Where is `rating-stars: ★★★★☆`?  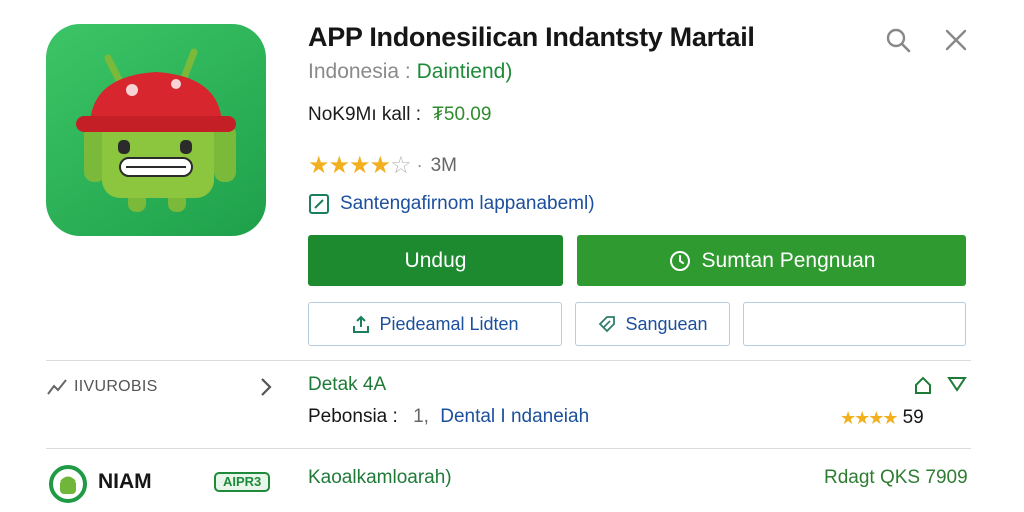 rating-stars: ★★★★☆ is located at coordinates (360, 165).